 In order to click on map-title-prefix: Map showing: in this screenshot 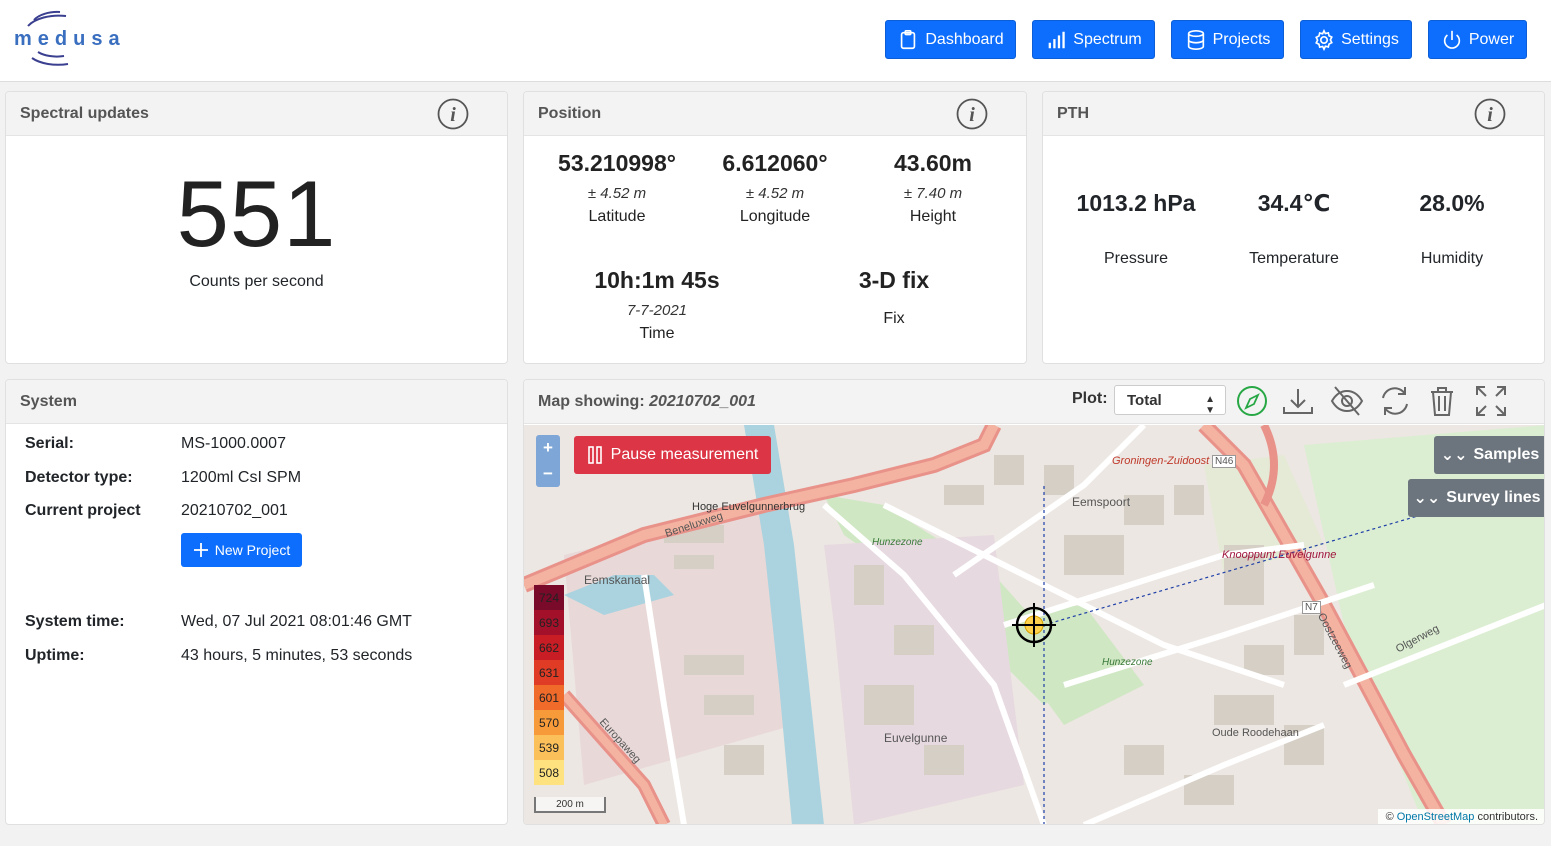, I will do `click(591, 401)`.